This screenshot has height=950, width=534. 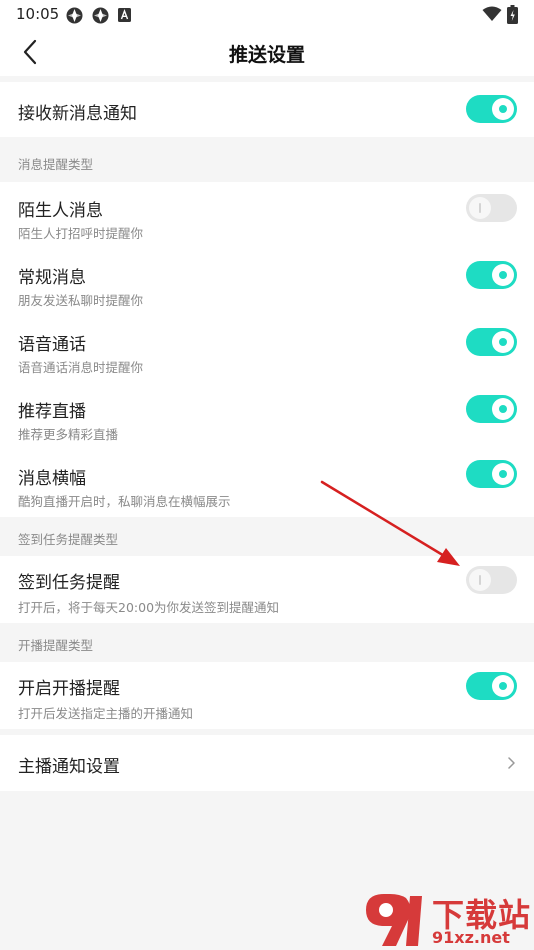 What do you see at coordinates (394, 920) in the screenshot?
I see `watermark-logo-icon` at bounding box center [394, 920].